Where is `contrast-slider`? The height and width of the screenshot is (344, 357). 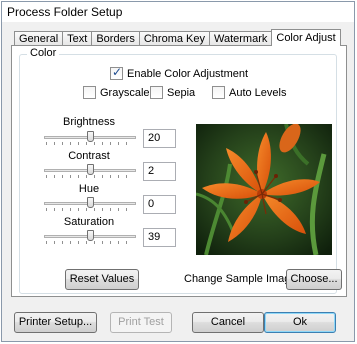
contrast-slider is located at coordinates (90, 171).